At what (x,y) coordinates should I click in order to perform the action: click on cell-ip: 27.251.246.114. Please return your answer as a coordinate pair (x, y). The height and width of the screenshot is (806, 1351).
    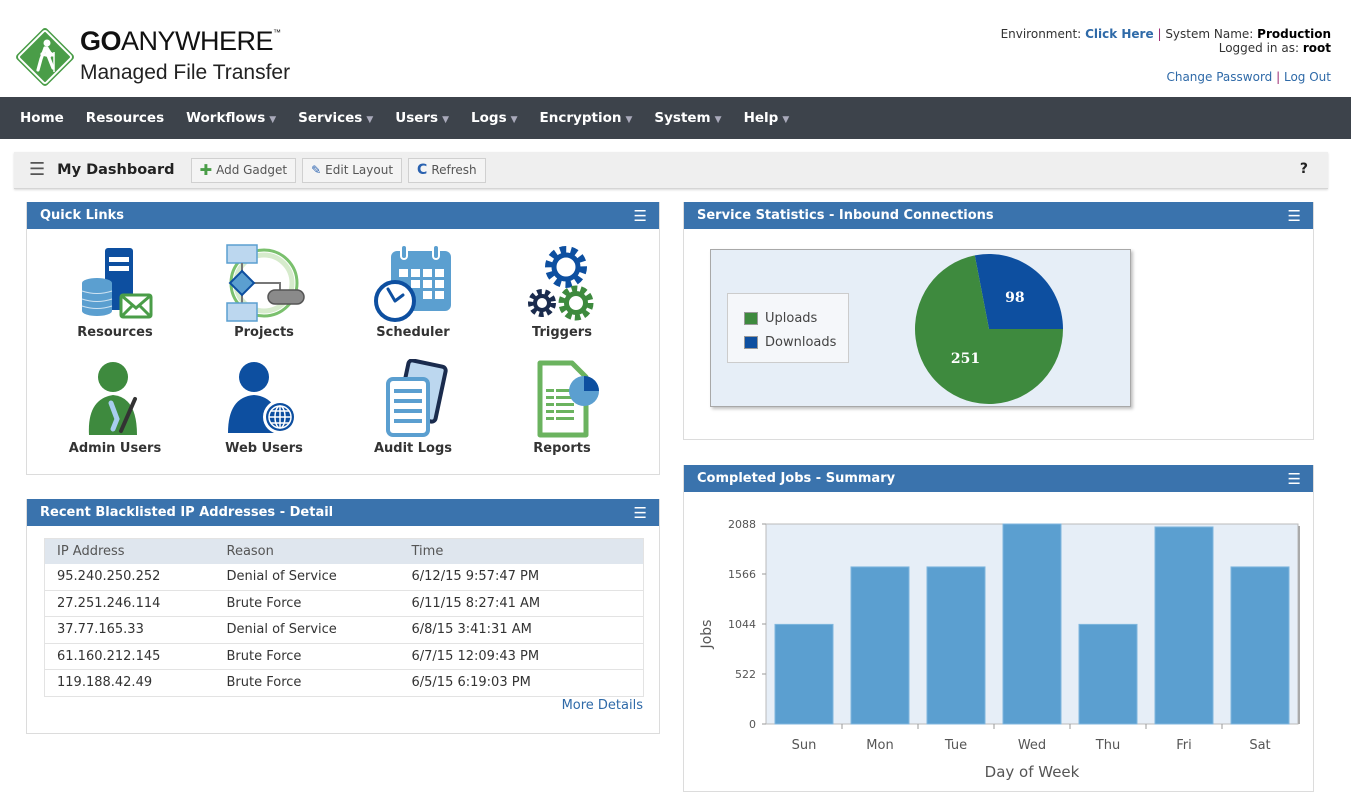
    Looking at the image, I should click on (129, 603).